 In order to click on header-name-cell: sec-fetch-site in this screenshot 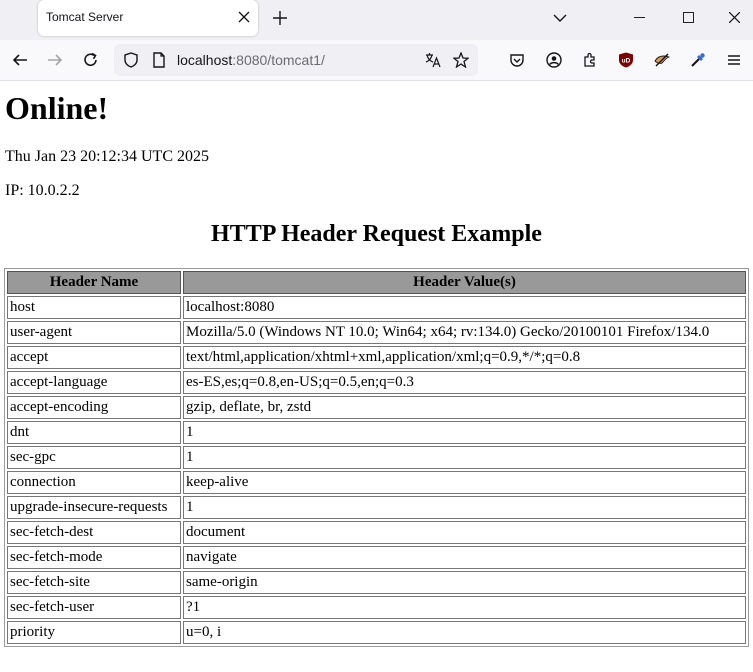, I will do `click(94, 582)`.